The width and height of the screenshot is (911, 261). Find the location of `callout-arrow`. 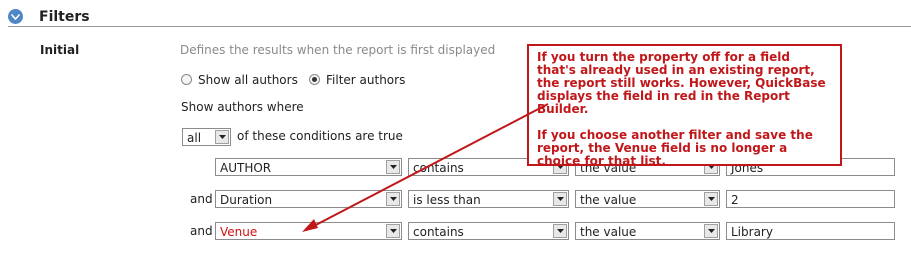

callout-arrow is located at coordinates (425, 167).